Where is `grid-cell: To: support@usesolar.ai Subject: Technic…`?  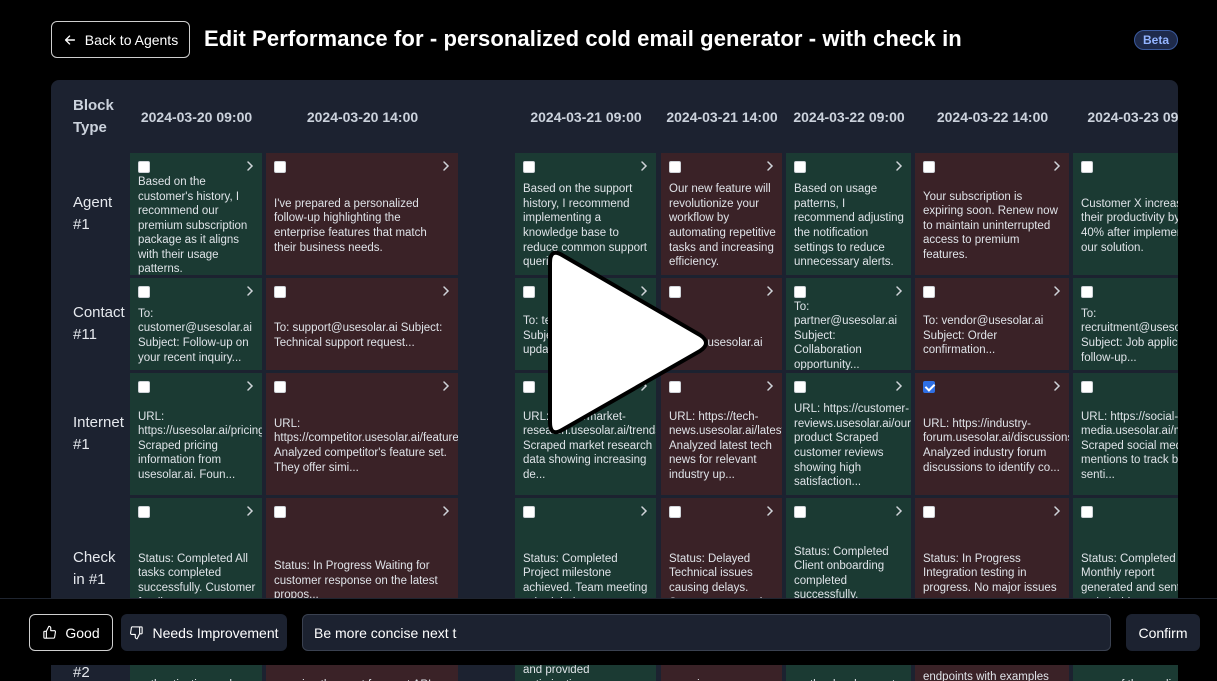
grid-cell: To: support@usesolar.ai Subject: Technic… is located at coordinates (362, 324).